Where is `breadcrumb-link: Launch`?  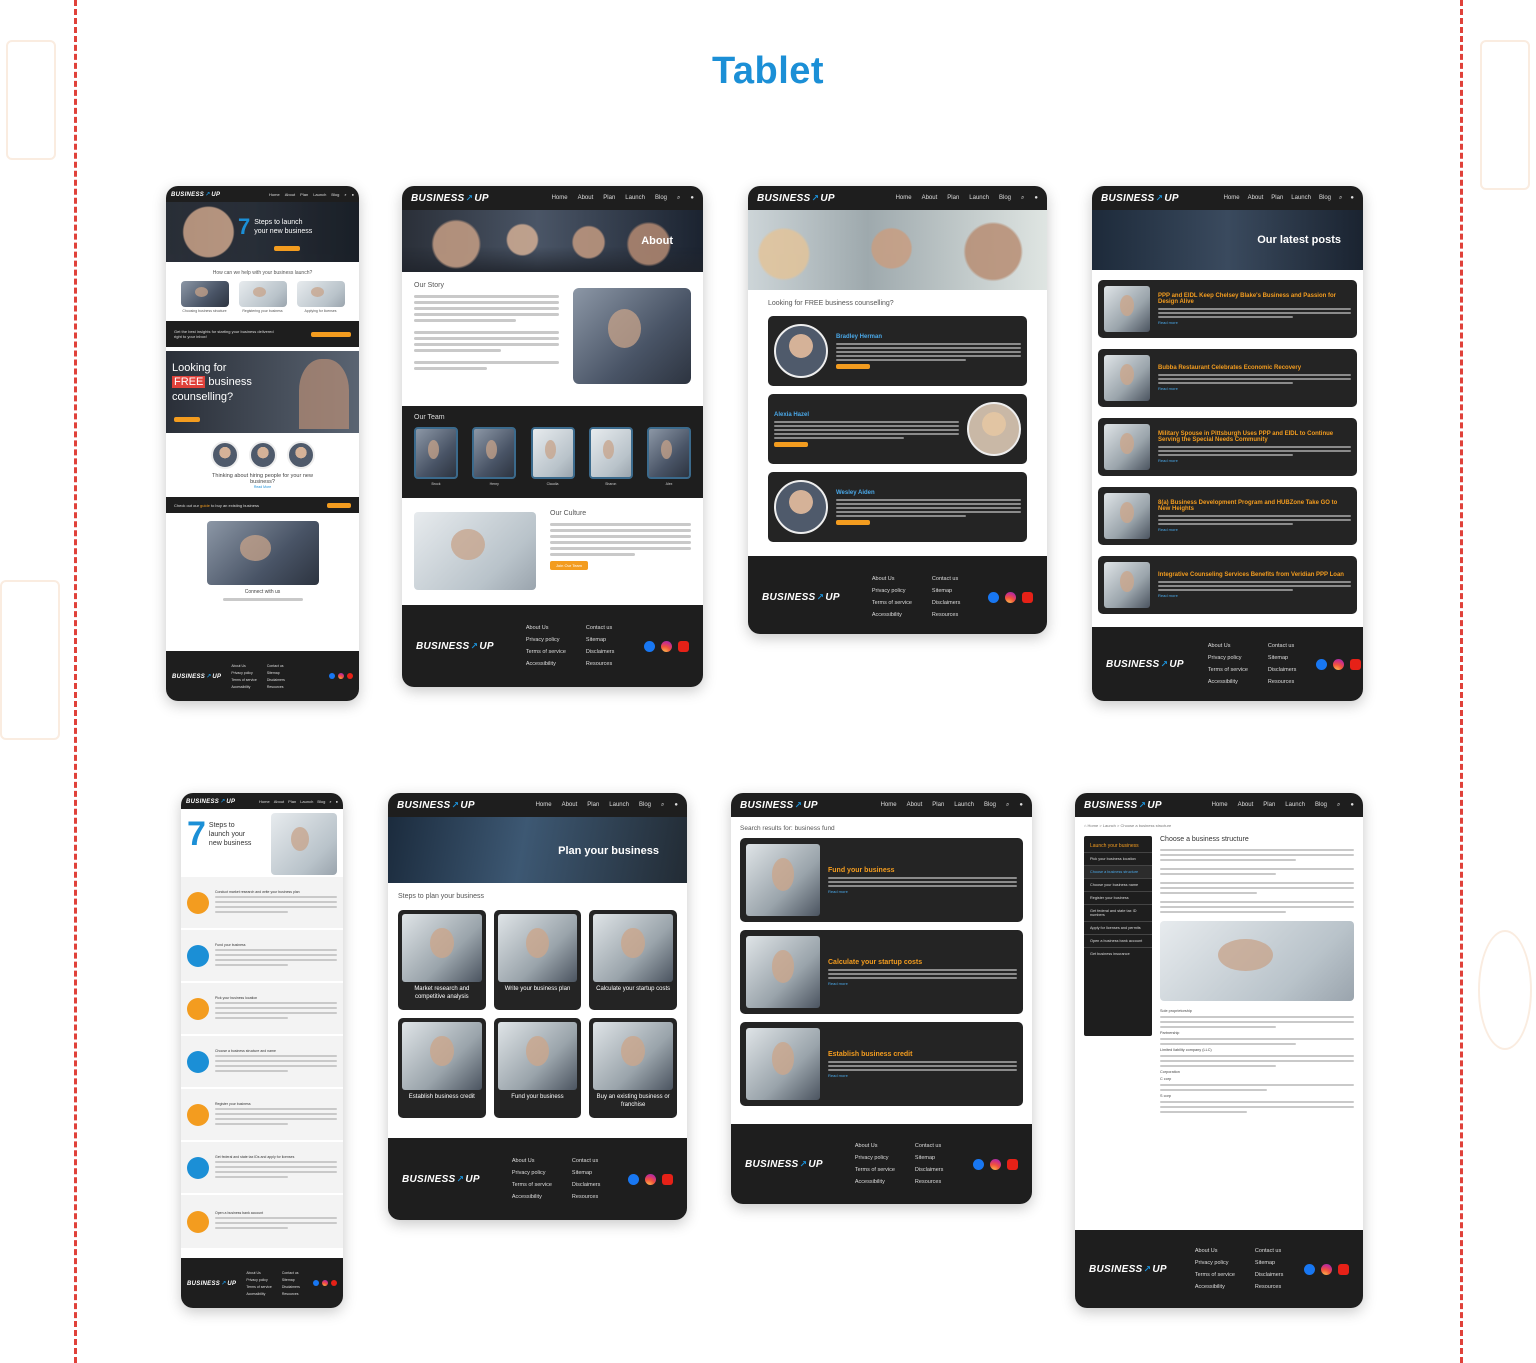
breadcrumb-link: Launch is located at coordinates (1109, 825).